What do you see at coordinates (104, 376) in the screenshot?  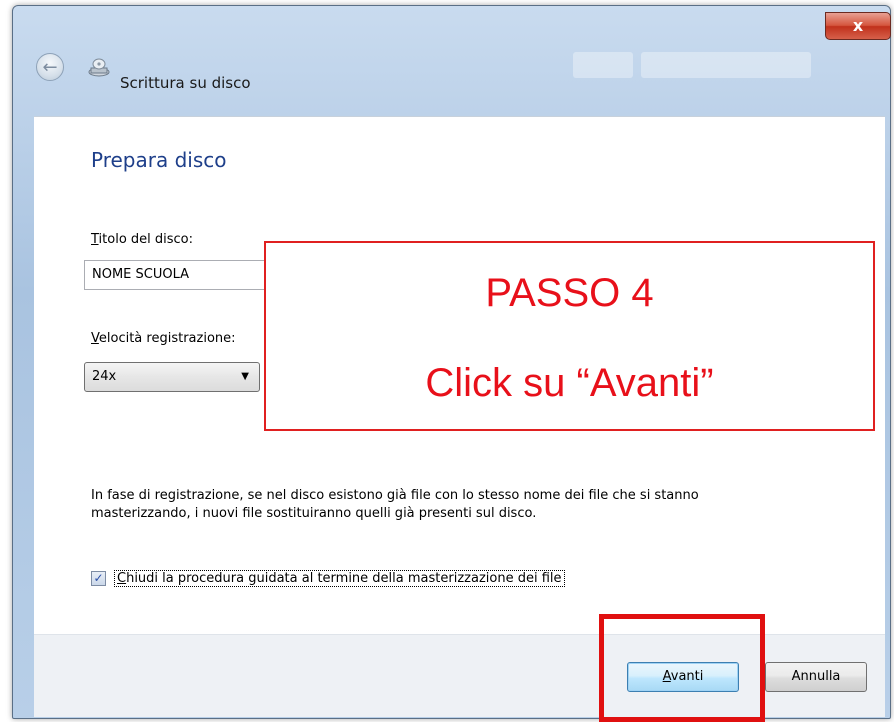 I see `speed-value: 24x` at bounding box center [104, 376].